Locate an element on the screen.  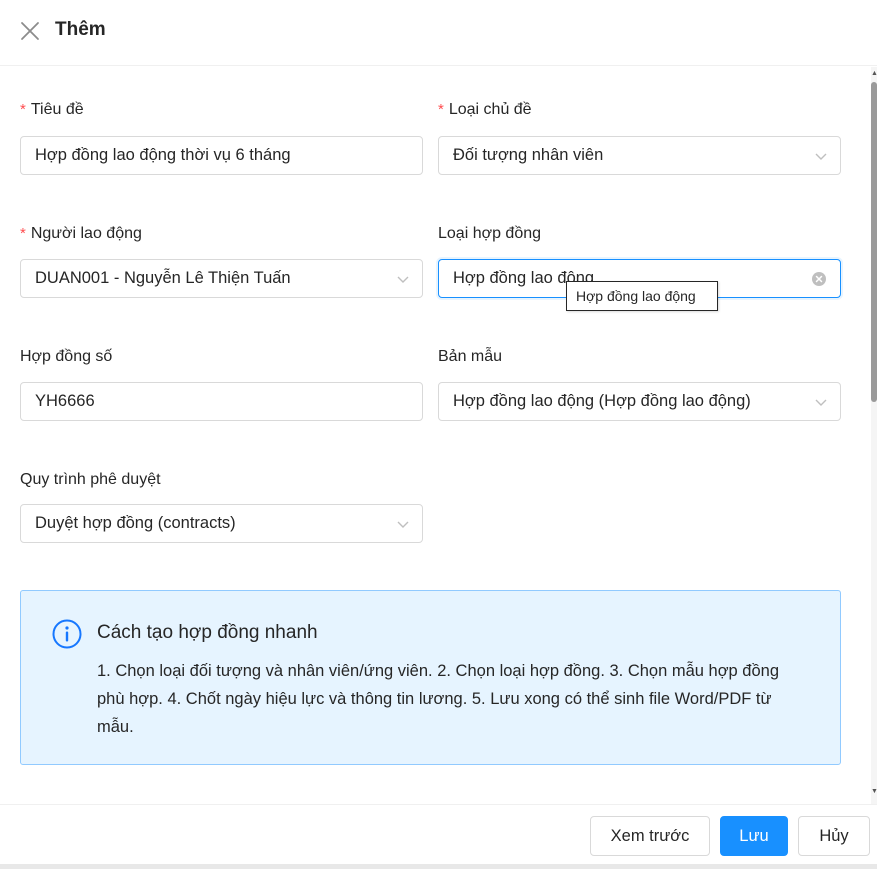
save-button: Lưu is located at coordinates (754, 836).